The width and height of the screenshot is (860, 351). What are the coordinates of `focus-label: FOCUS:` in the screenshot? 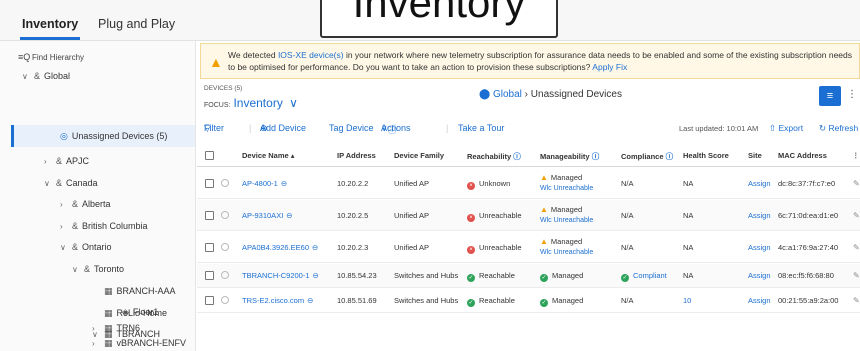 It's located at (217, 105).